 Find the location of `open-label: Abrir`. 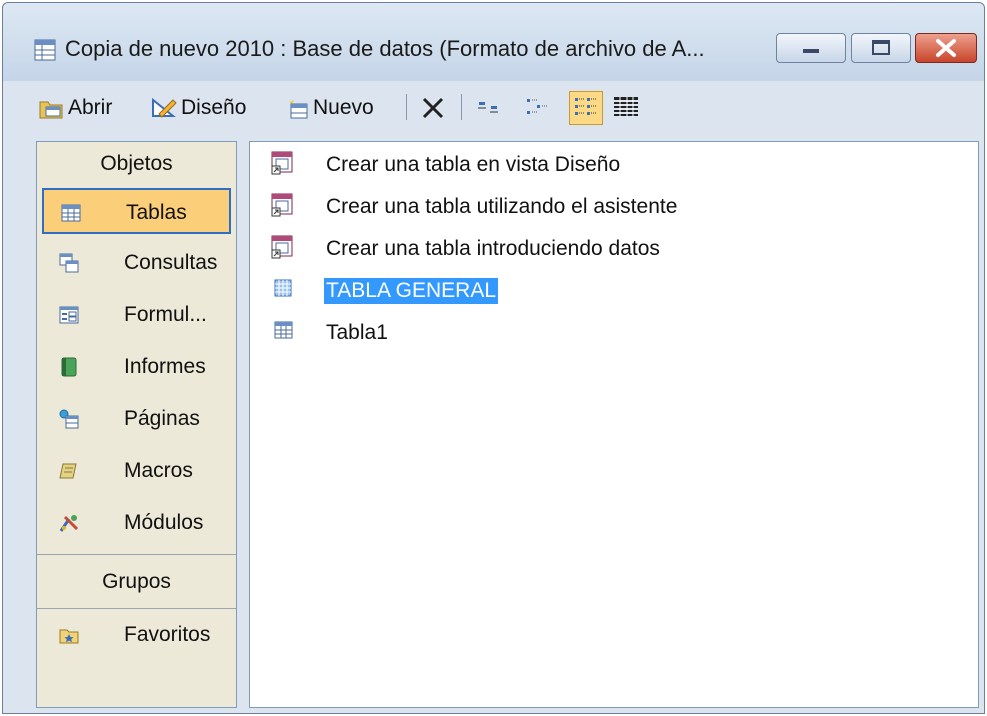

open-label: Abrir is located at coordinates (90, 107).